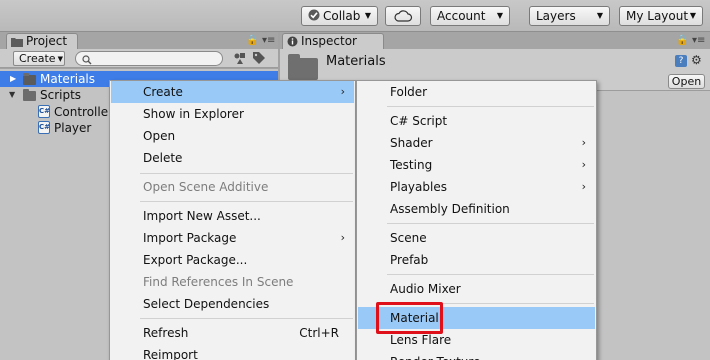  I want to click on highlight-callout-box, so click(409, 318).